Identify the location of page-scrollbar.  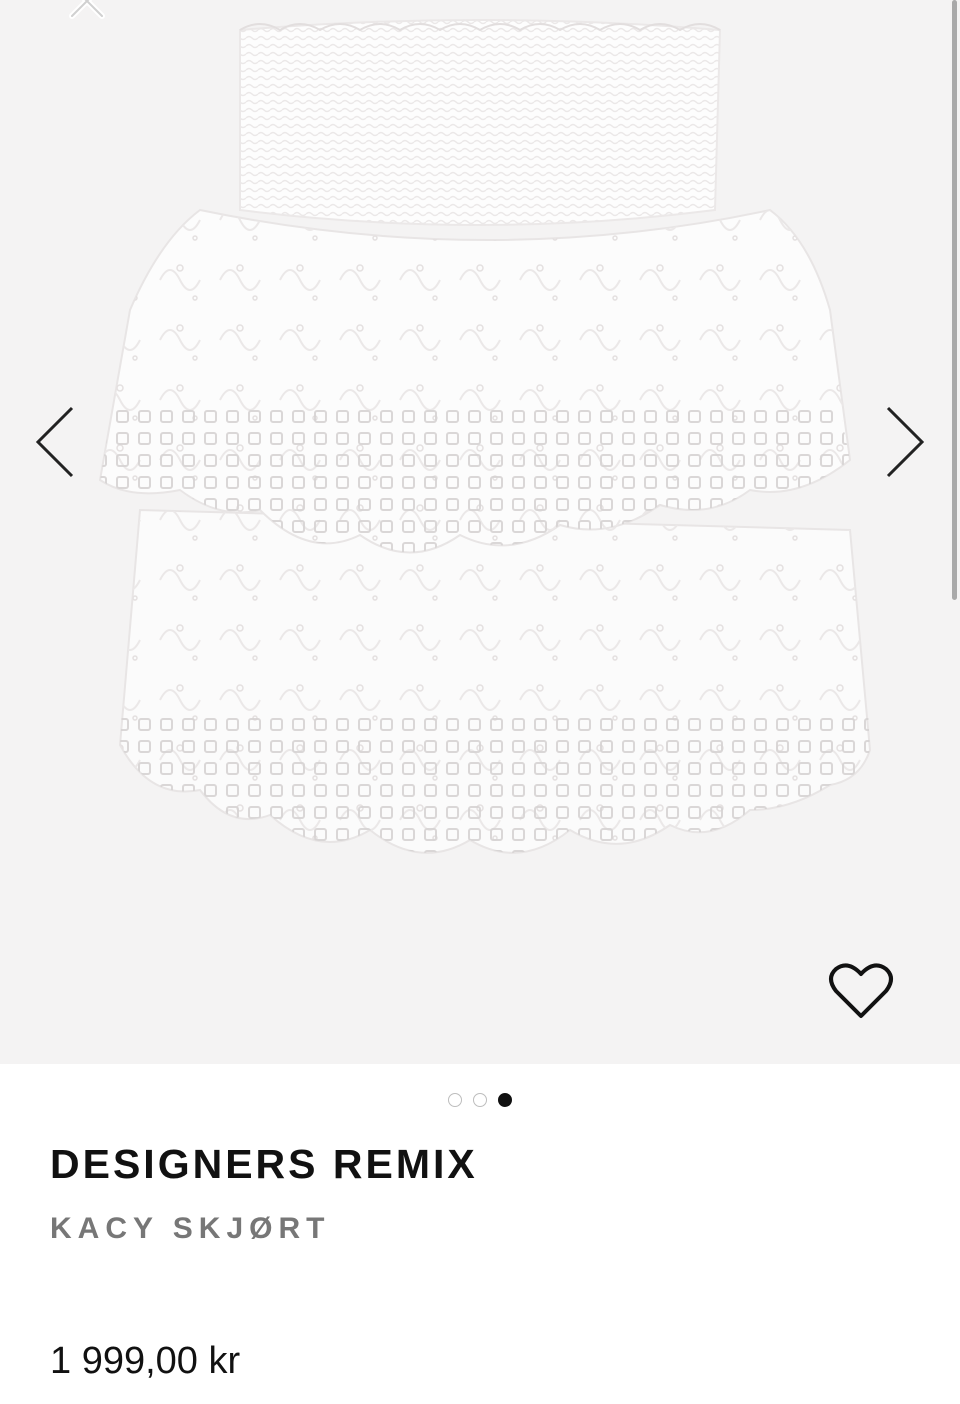
(954, 300).